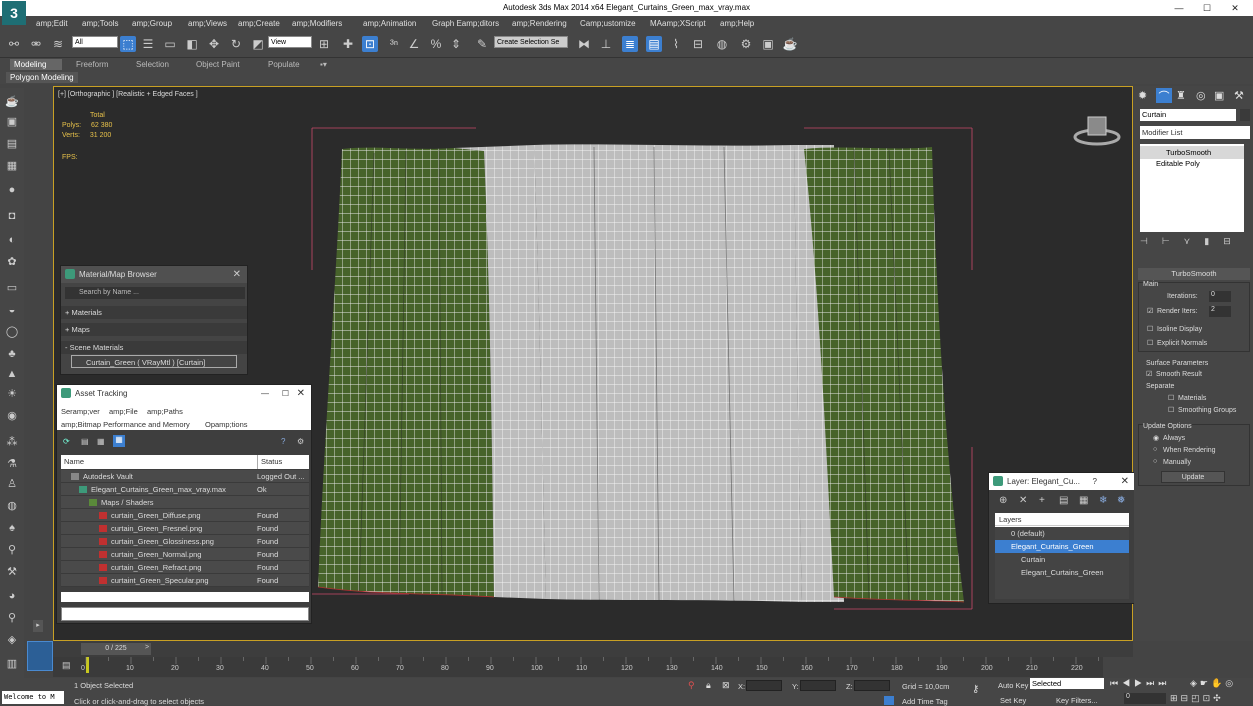  Describe the element at coordinates (1150, 311) in the screenshot. I see `render-iters-checkbox: ☑` at that location.